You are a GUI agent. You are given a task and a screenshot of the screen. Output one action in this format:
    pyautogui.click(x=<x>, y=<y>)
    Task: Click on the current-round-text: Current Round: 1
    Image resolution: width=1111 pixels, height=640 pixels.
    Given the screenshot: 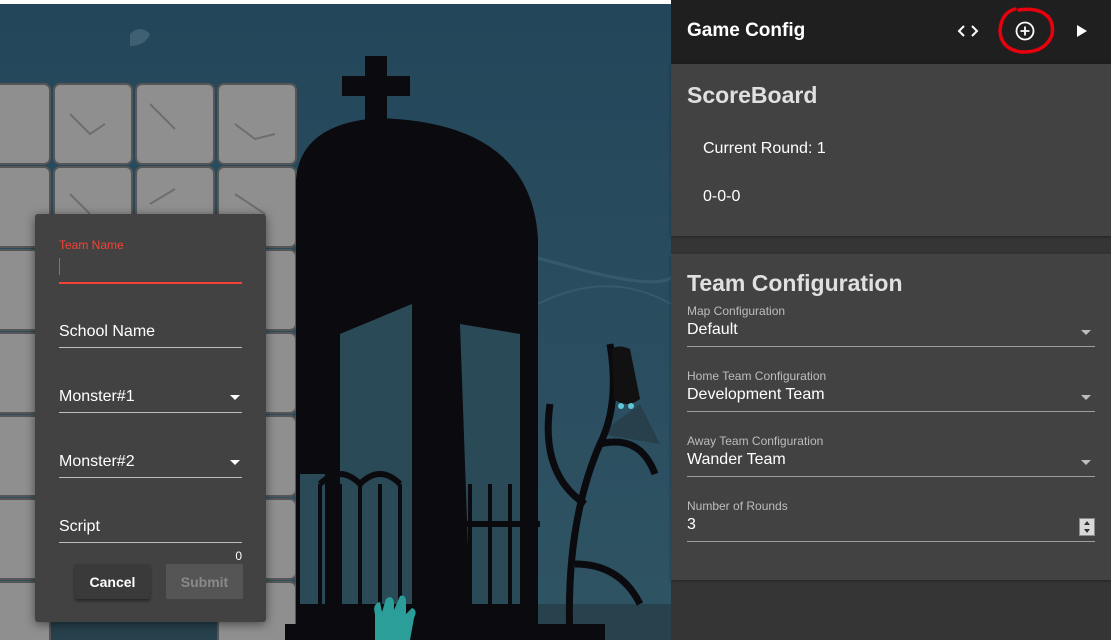 What is the action you would take?
    pyautogui.click(x=764, y=148)
    